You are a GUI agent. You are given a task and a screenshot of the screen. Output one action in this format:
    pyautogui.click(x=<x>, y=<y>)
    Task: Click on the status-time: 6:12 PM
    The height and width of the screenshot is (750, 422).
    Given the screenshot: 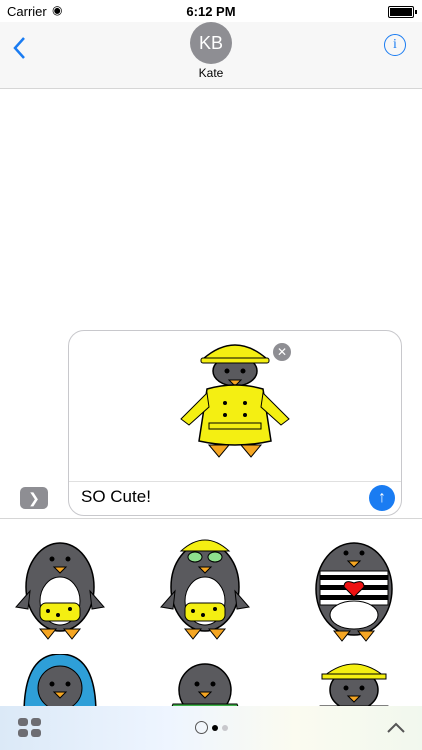 What is the action you would take?
    pyautogui.click(x=211, y=11)
    